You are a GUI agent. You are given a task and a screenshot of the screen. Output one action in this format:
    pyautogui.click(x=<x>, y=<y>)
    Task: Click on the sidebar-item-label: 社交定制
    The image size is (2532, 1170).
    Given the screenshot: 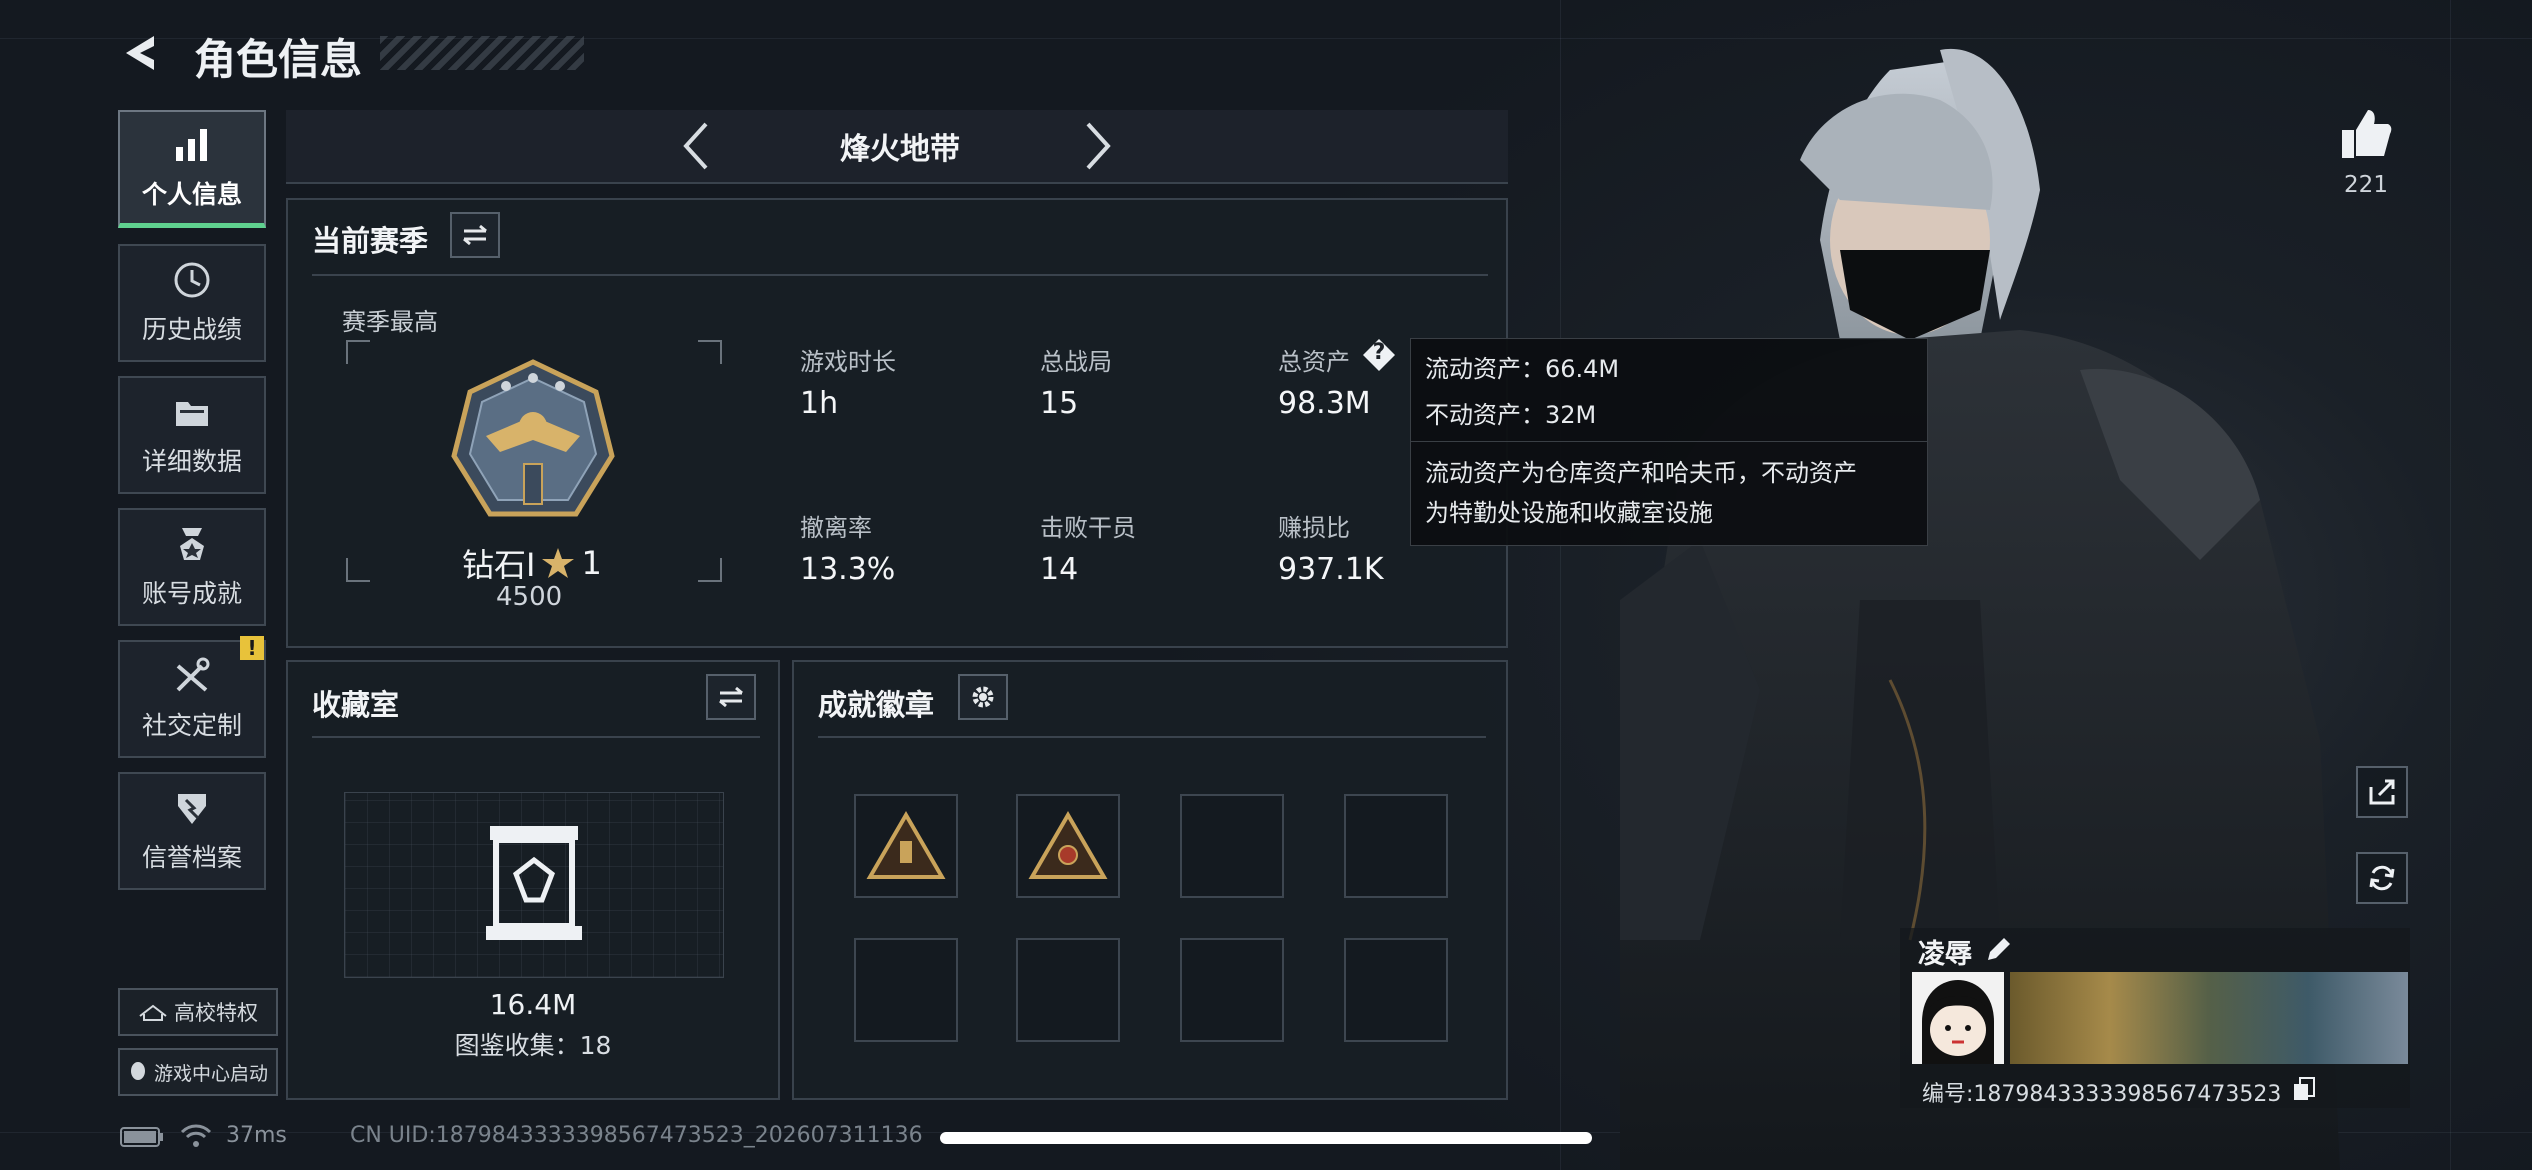 What is the action you would take?
    pyautogui.click(x=191, y=725)
    